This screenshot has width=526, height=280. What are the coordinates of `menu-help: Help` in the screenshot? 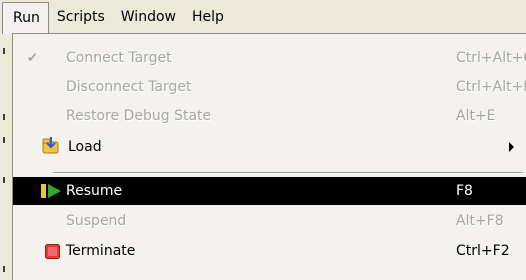 It's located at (208, 17).